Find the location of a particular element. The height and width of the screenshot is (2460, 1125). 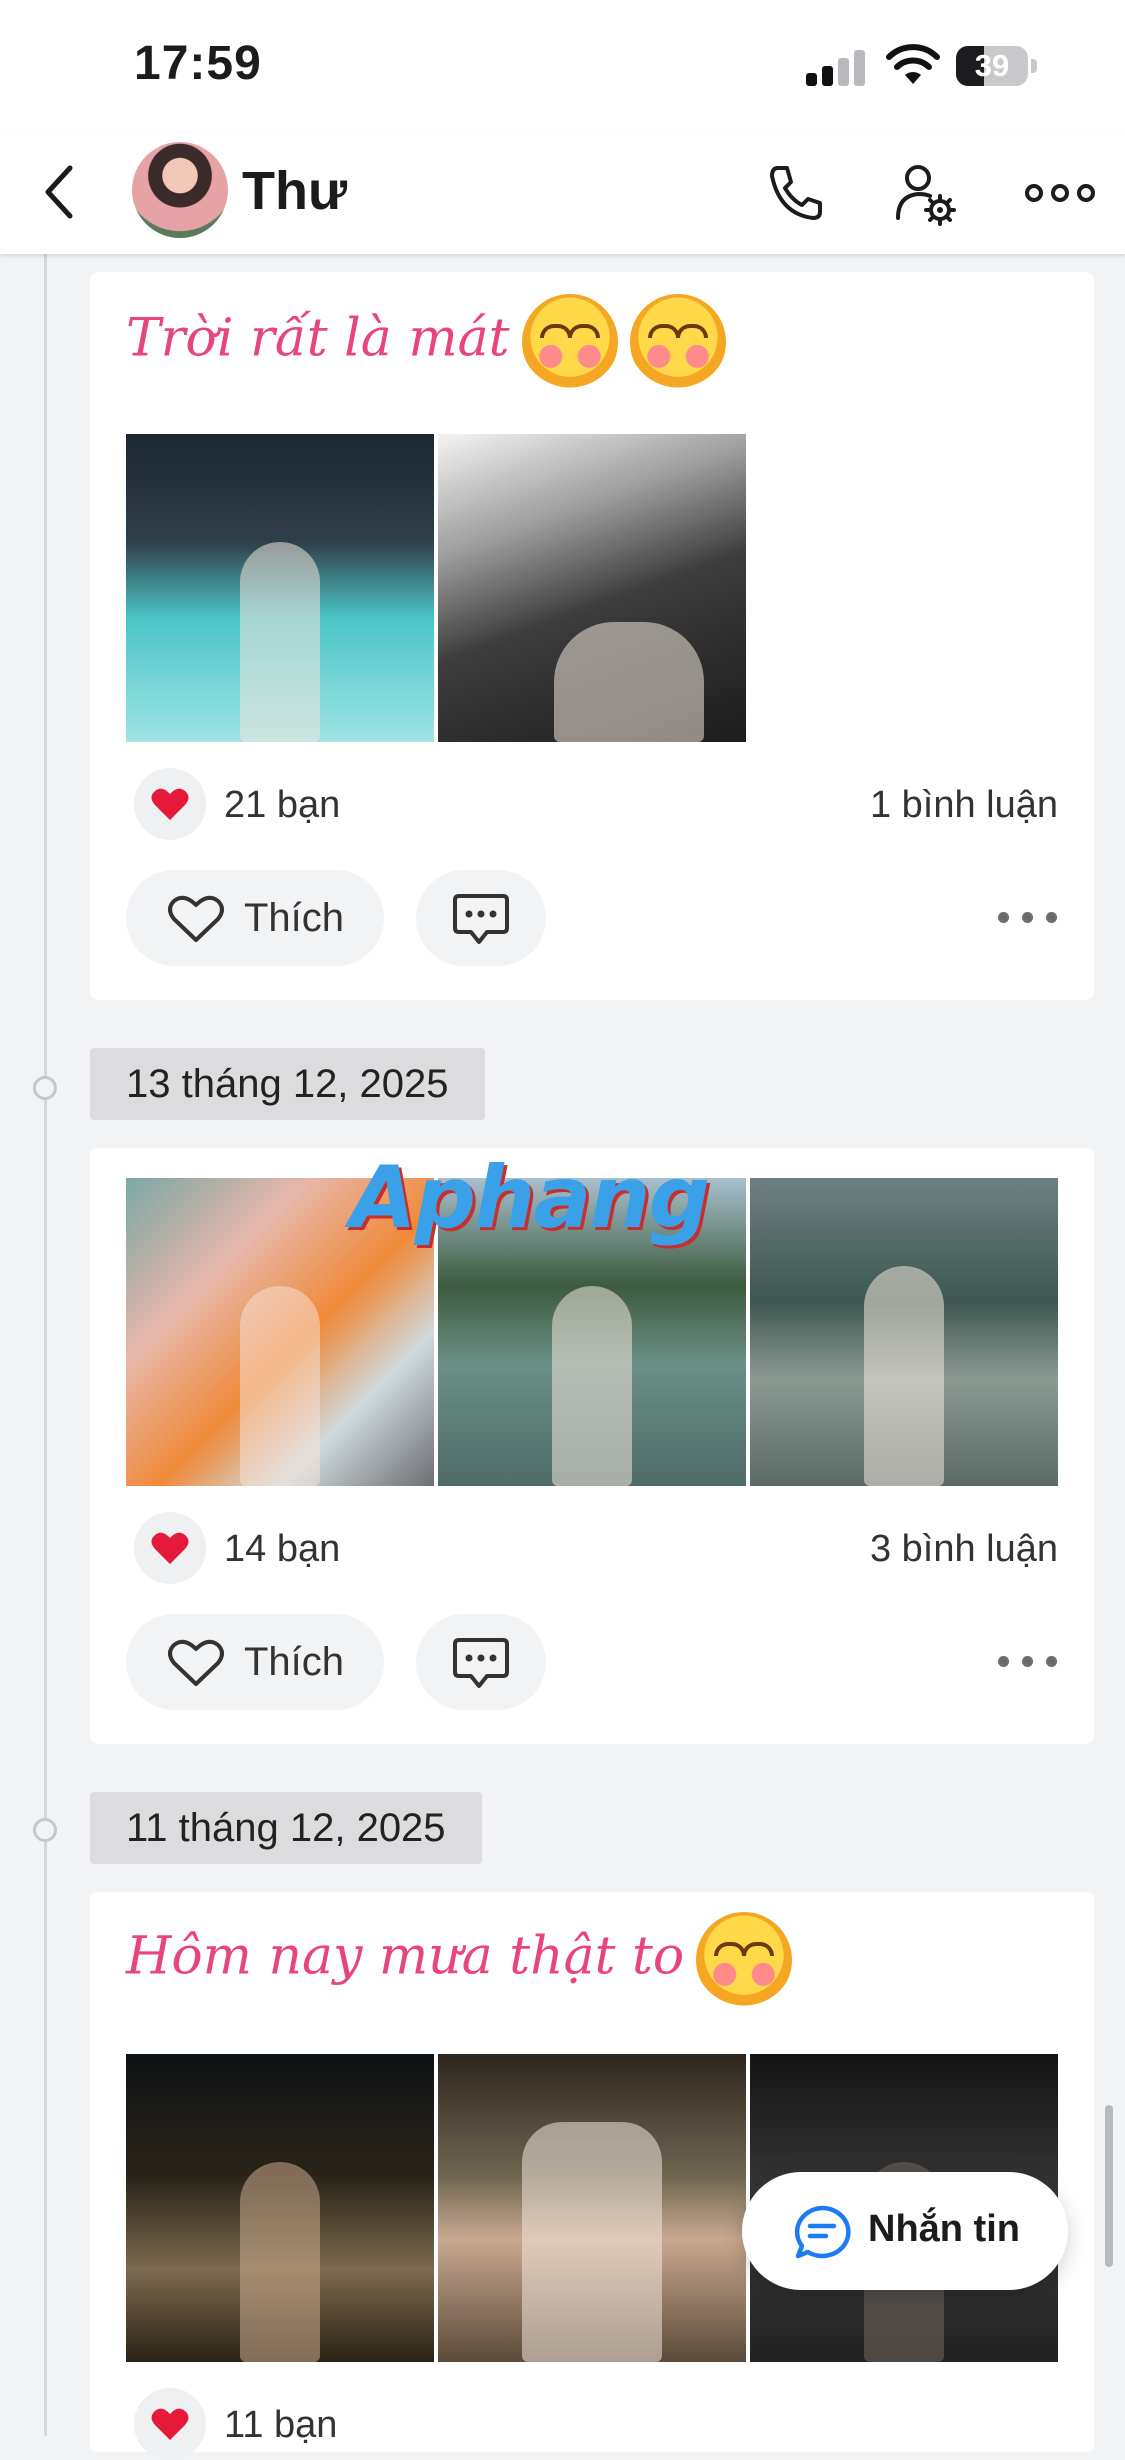

battery-percent: 39 is located at coordinates (992, 65).